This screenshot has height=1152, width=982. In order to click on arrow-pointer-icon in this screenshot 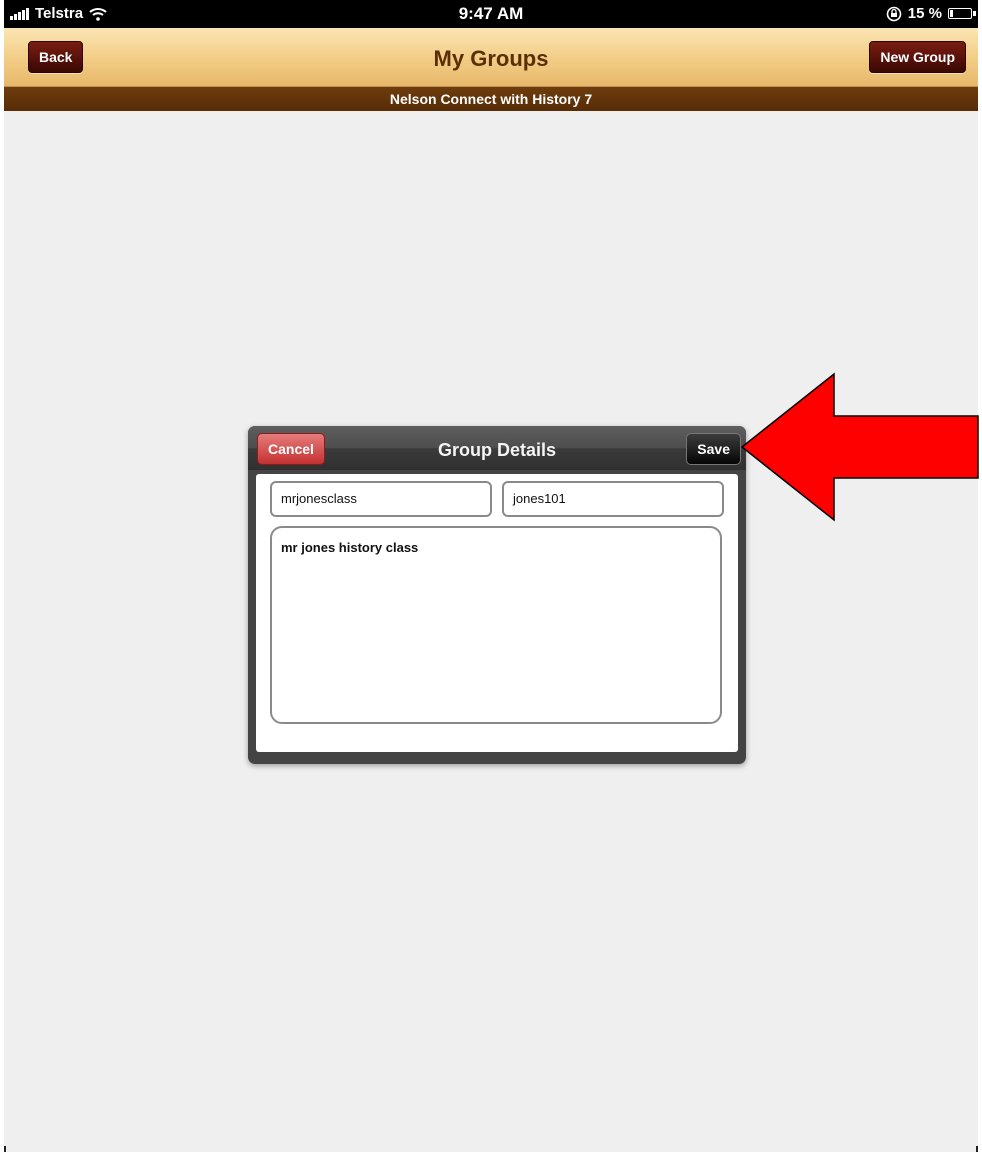, I will do `click(859, 447)`.